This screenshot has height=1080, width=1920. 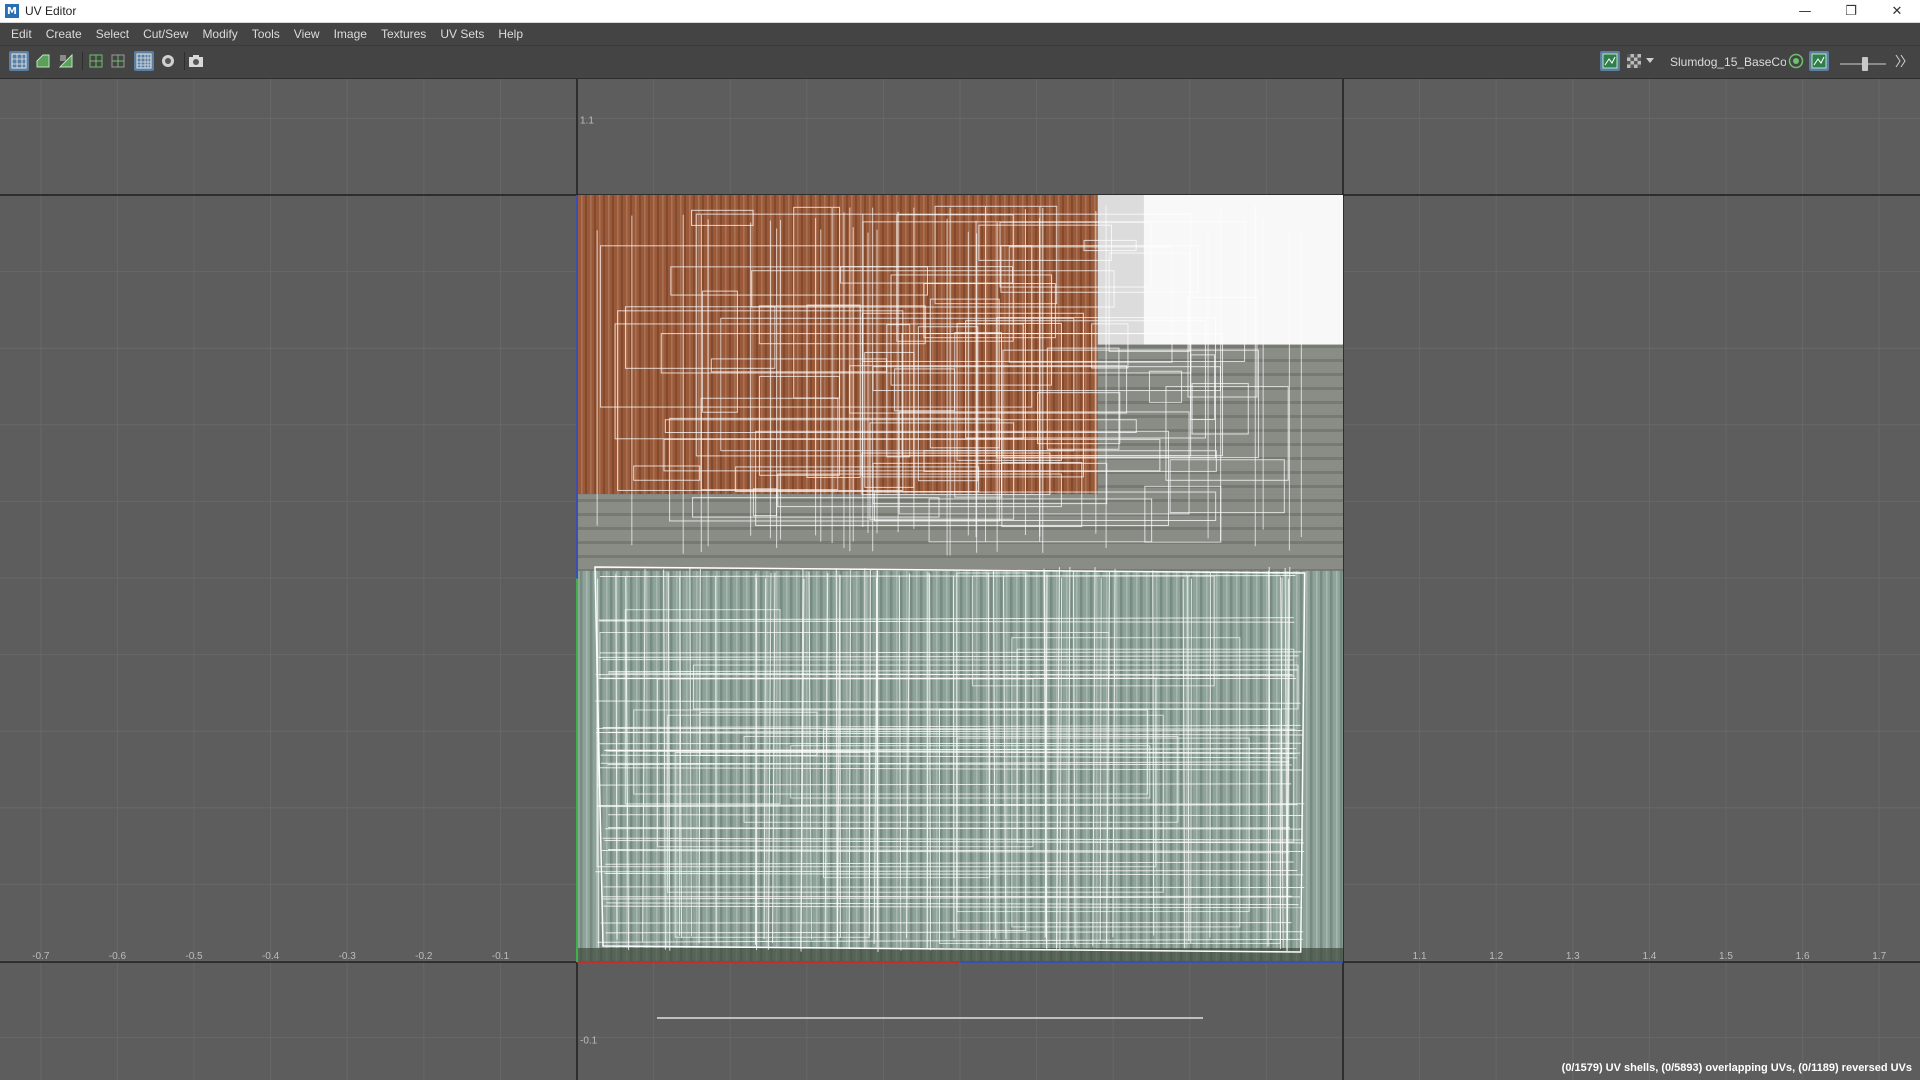 I want to click on ground-dirt, so click(x=960, y=955).